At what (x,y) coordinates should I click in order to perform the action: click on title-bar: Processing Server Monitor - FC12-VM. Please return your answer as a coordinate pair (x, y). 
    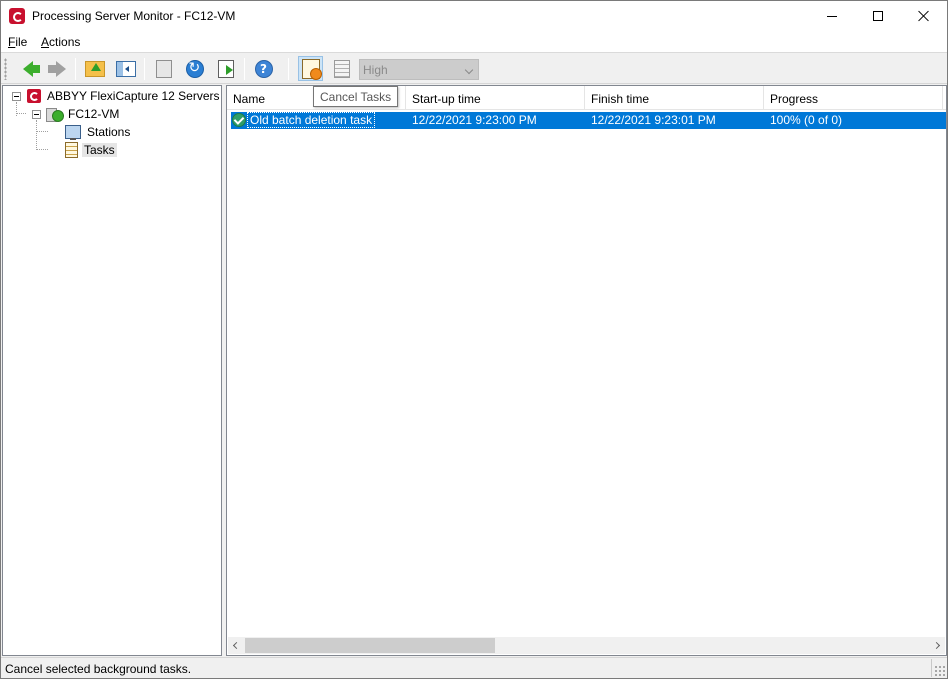
    Looking at the image, I should click on (474, 16).